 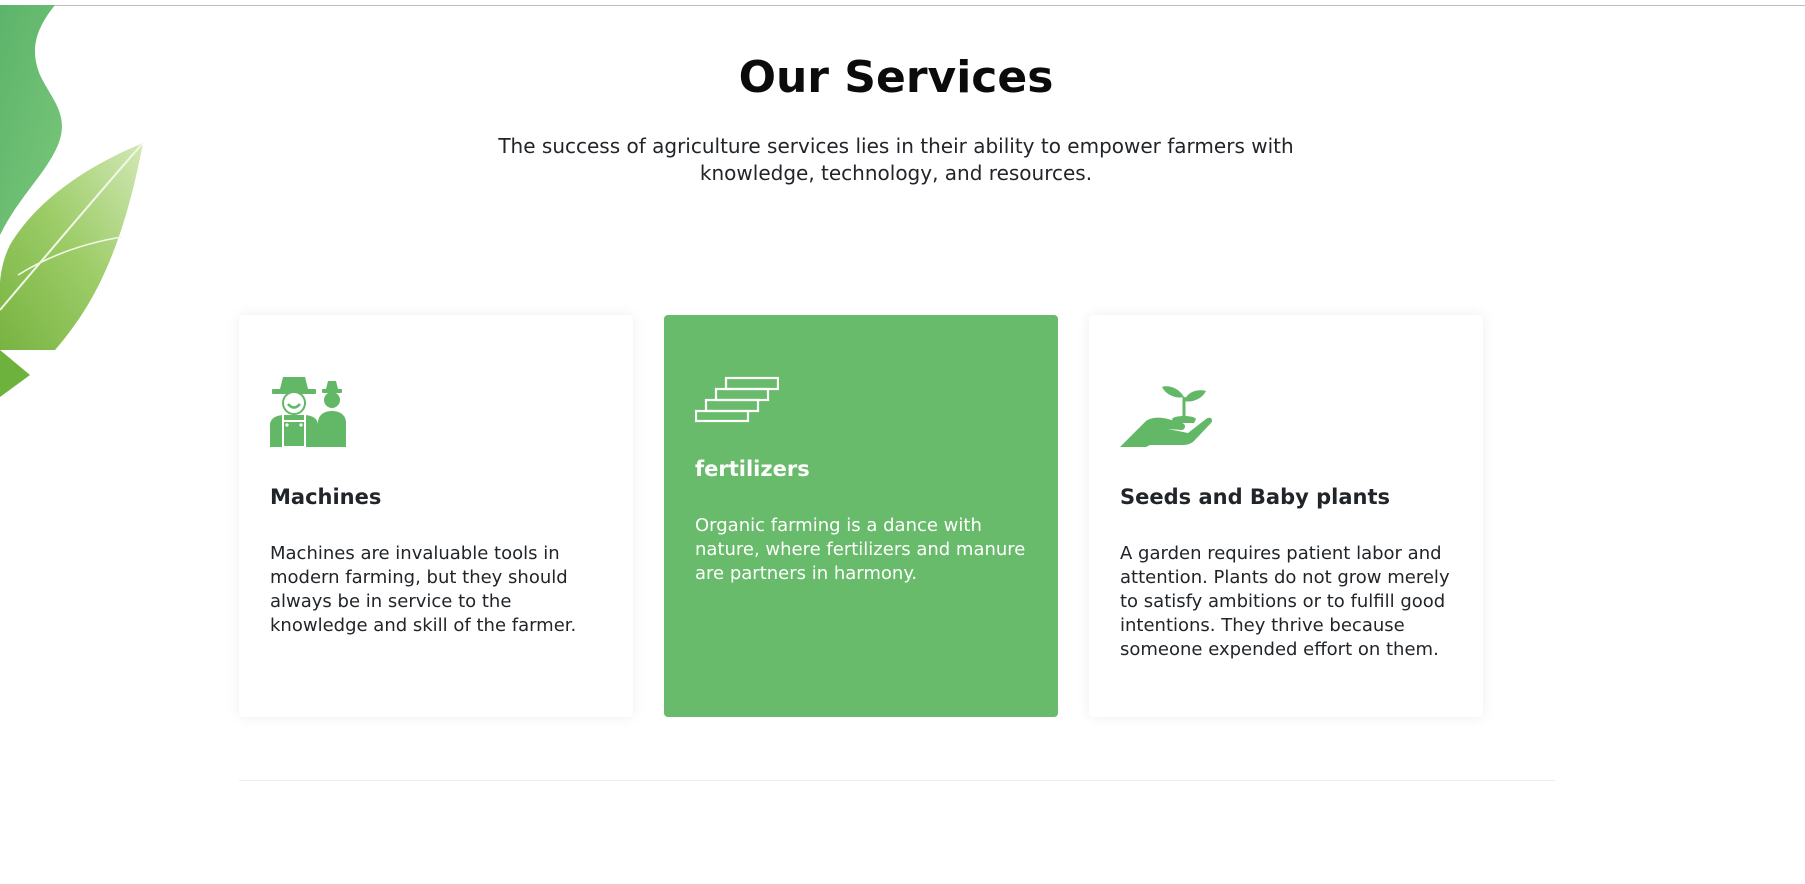 I want to click on hand-plant-icon, so click(x=1166, y=416).